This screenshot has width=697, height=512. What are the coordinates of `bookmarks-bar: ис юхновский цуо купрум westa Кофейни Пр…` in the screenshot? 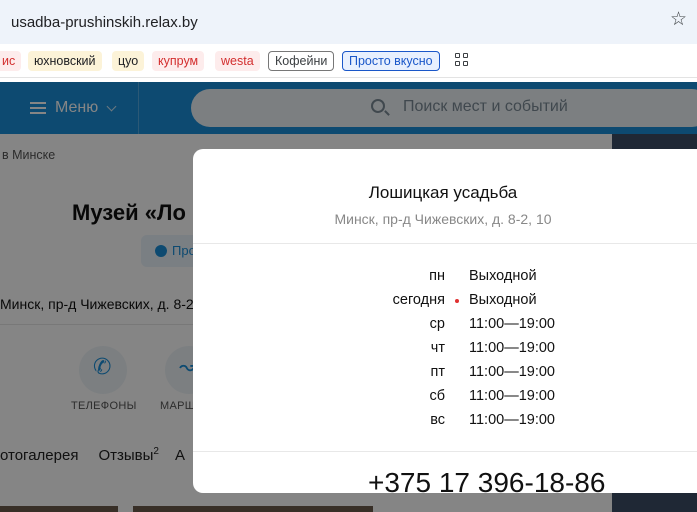 It's located at (348, 61).